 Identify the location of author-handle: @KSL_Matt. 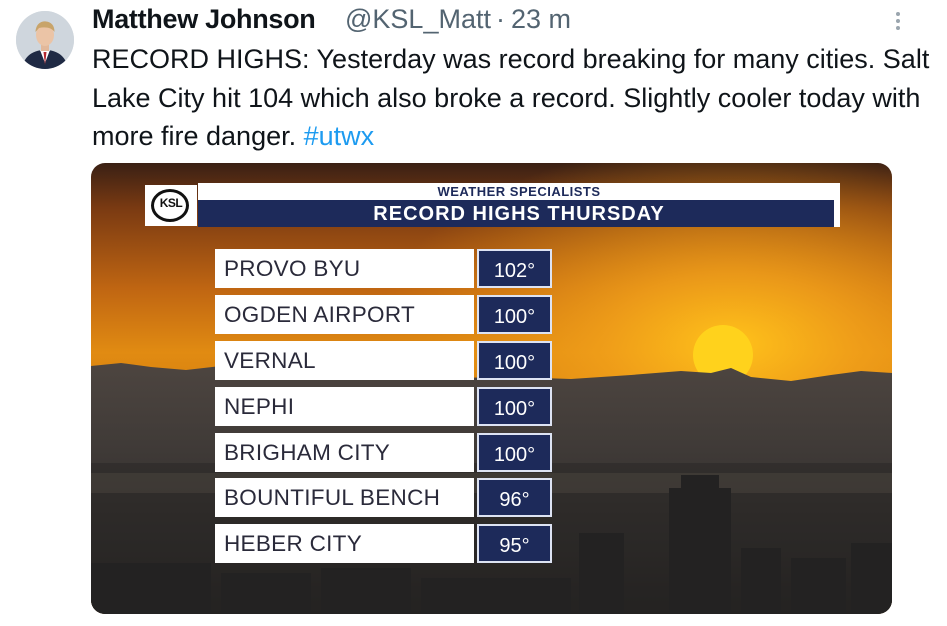
(418, 19).